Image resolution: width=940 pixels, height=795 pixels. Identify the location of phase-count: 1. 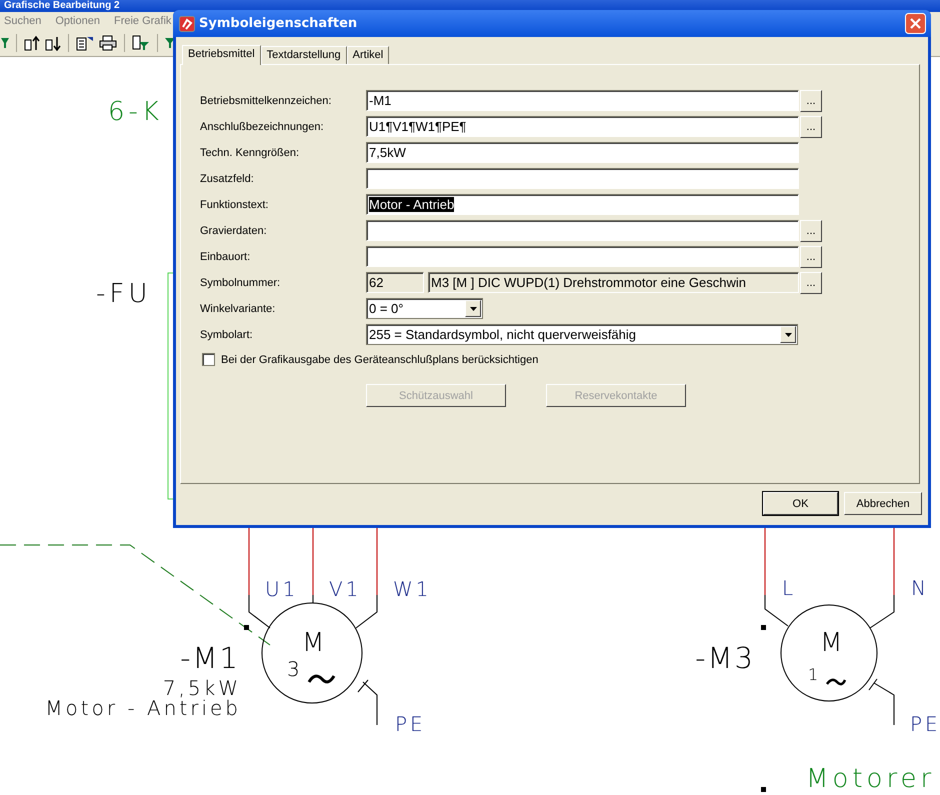
(813, 674).